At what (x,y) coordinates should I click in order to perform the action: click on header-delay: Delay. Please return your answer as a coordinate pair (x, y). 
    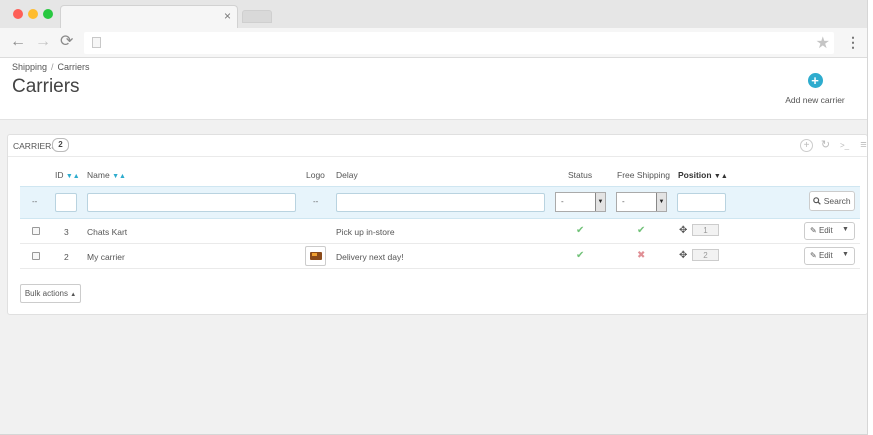
    Looking at the image, I should click on (347, 175).